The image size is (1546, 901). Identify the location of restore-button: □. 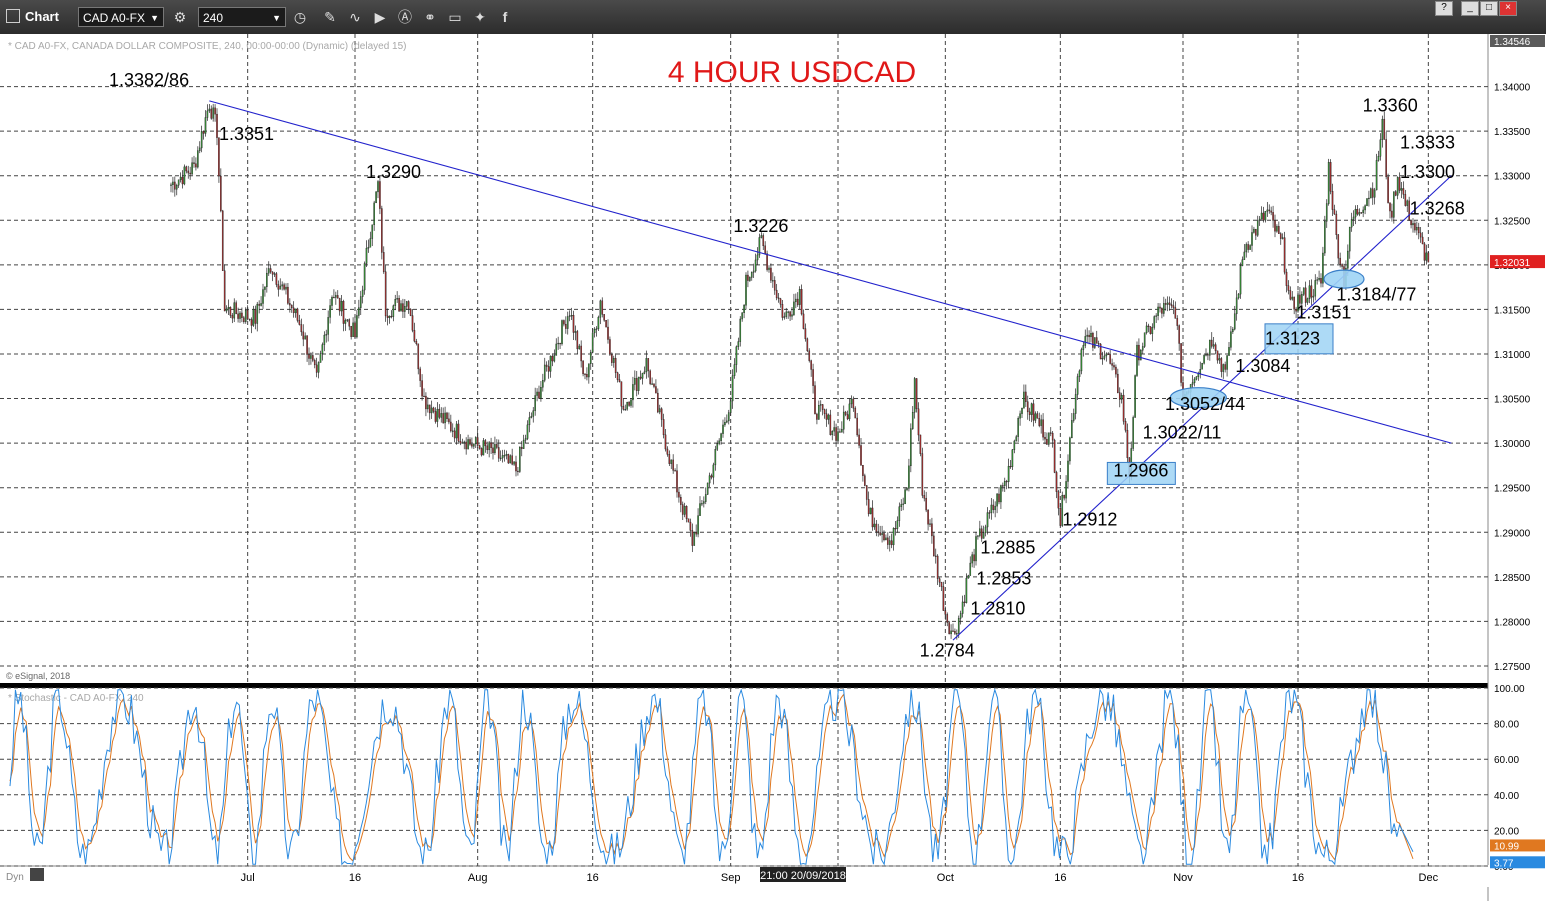
(1489, 8).